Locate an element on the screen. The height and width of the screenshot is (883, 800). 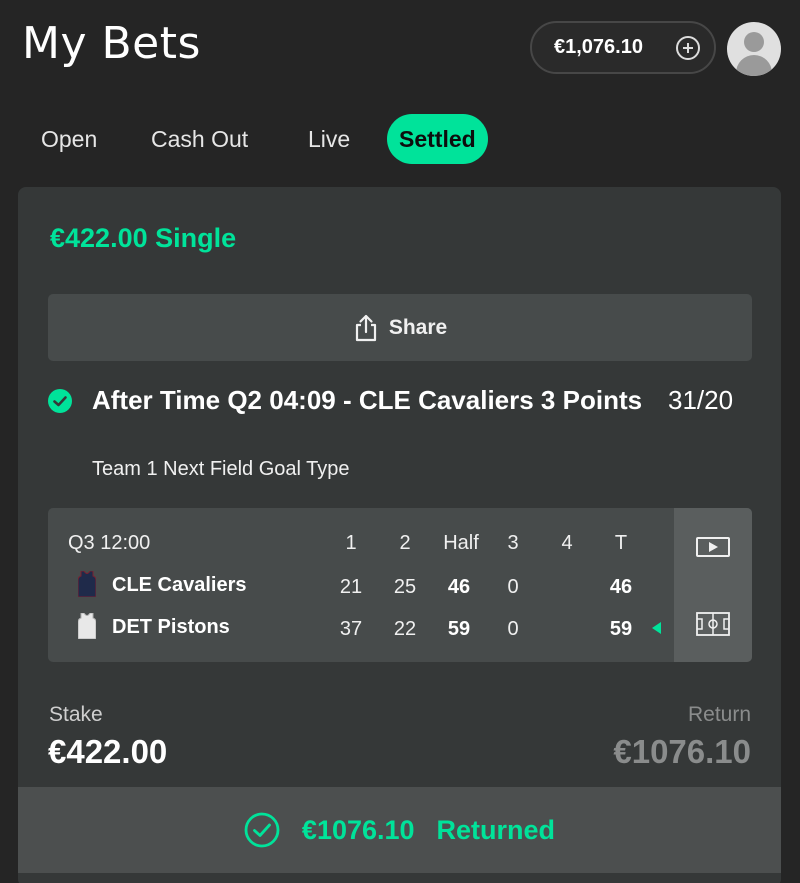
stake-label: Stake is located at coordinates (76, 714).